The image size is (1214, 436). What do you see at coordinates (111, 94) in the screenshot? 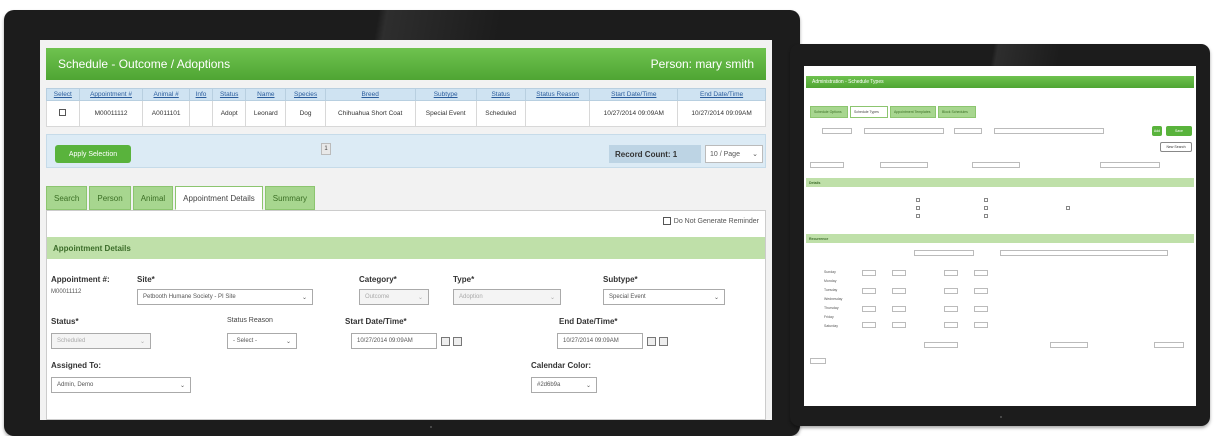
I see `col-appointment: Appointment #` at bounding box center [111, 94].